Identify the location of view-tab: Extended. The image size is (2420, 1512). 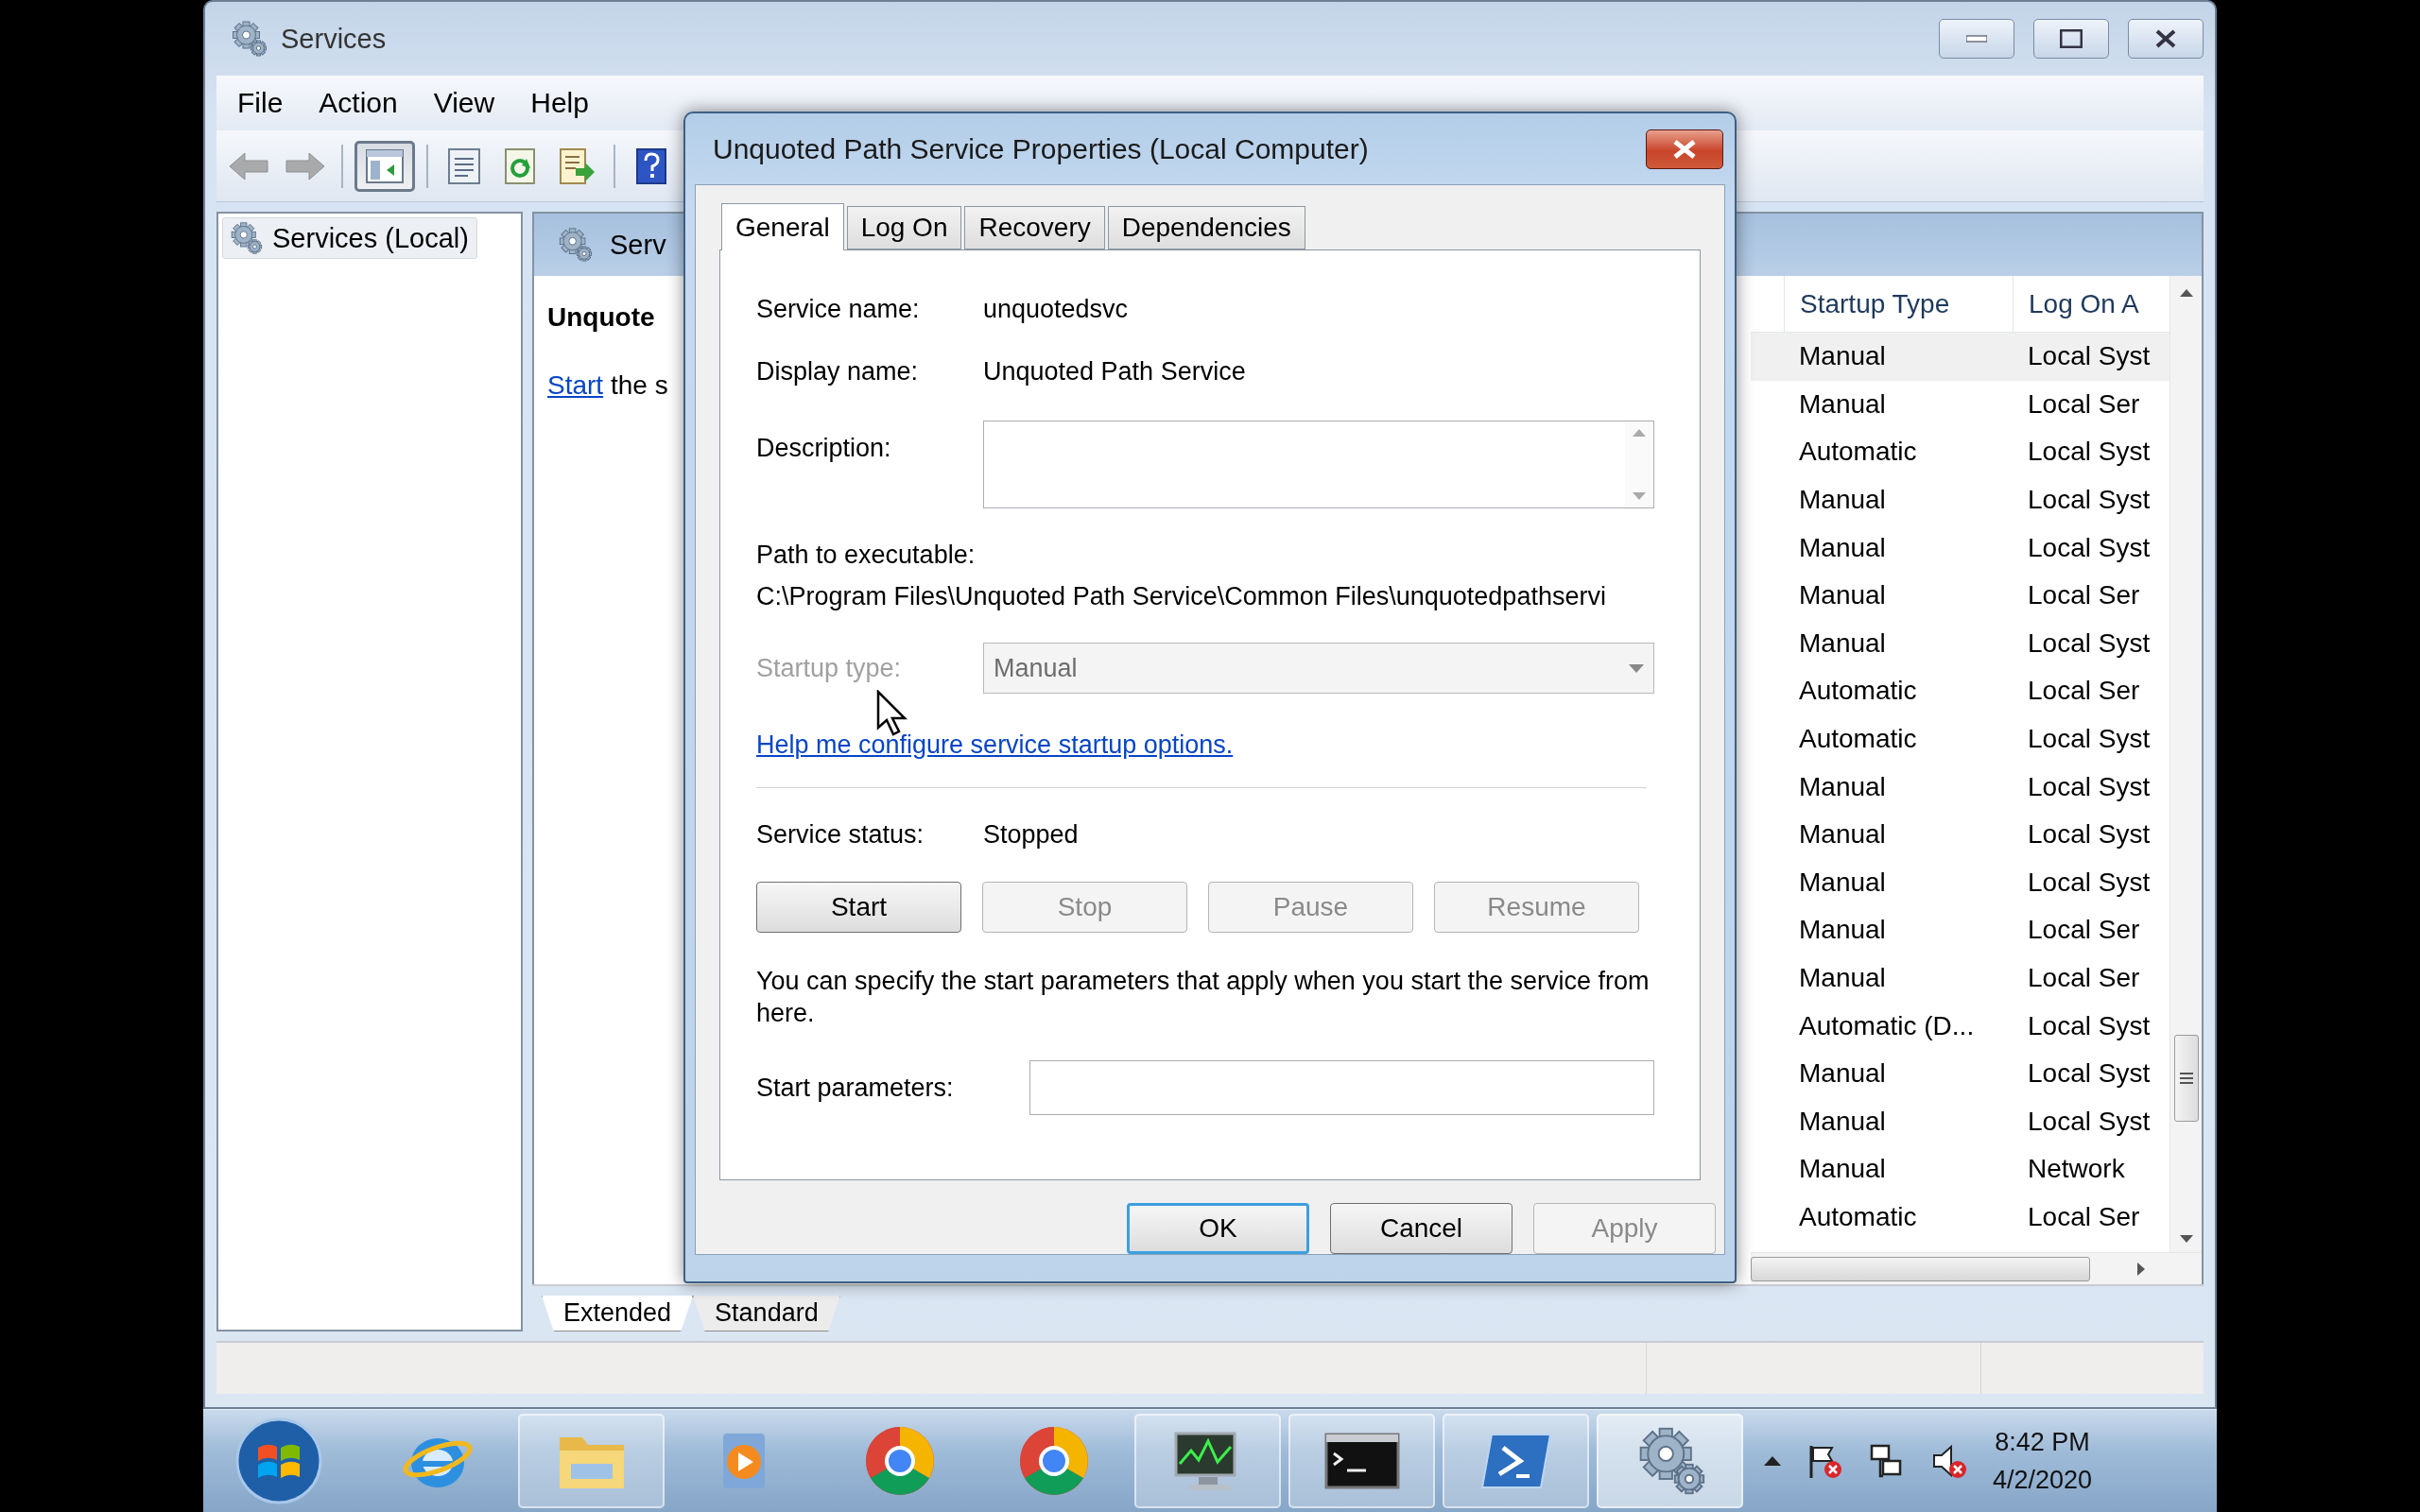
(618, 1314).